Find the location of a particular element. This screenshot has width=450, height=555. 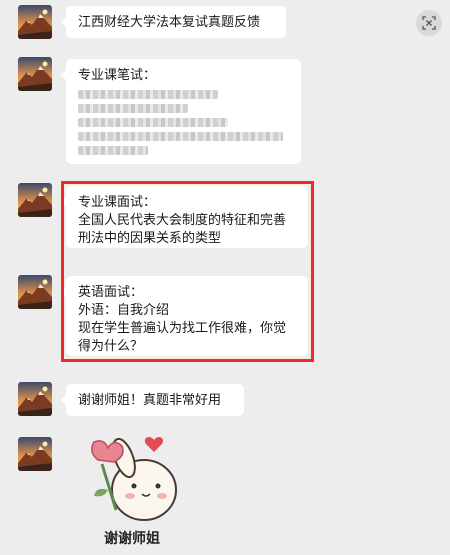

bunny-sticker-icon is located at coordinates (134, 479).